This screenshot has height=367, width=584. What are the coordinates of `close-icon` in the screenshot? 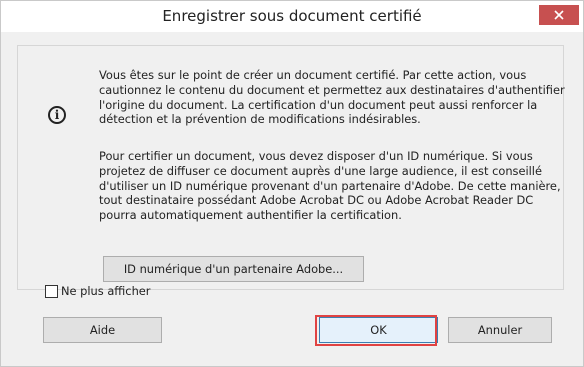 It's located at (559, 15).